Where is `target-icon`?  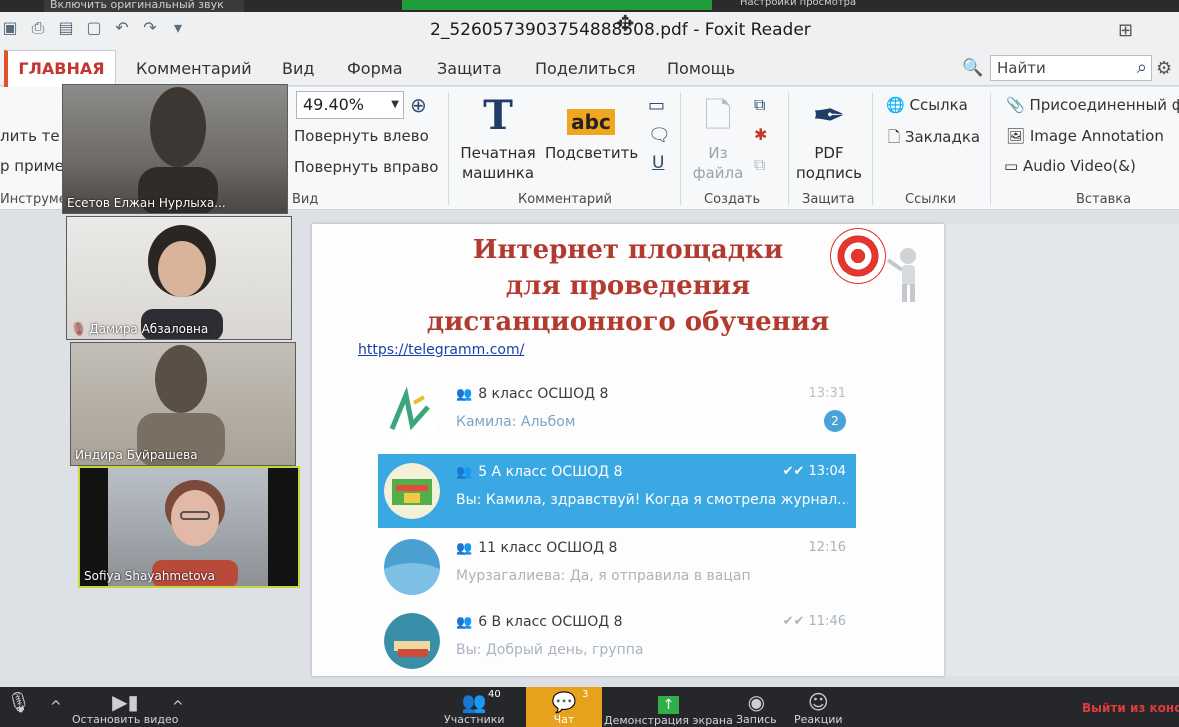
target-icon is located at coordinates (858, 256).